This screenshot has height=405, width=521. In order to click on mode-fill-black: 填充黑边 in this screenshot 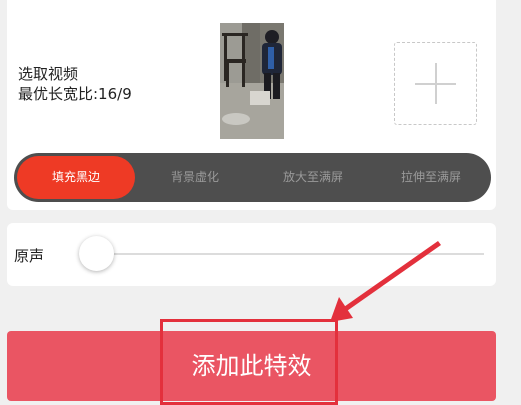, I will do `click(76, 177)`.